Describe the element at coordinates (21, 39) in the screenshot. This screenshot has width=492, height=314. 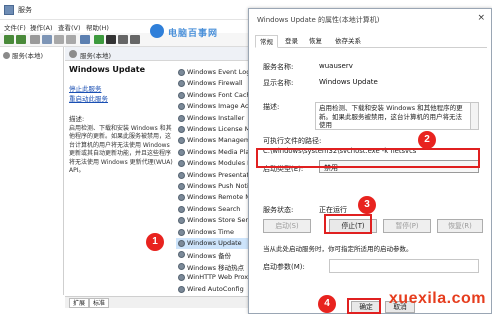
I see `forward-icon` at that location.